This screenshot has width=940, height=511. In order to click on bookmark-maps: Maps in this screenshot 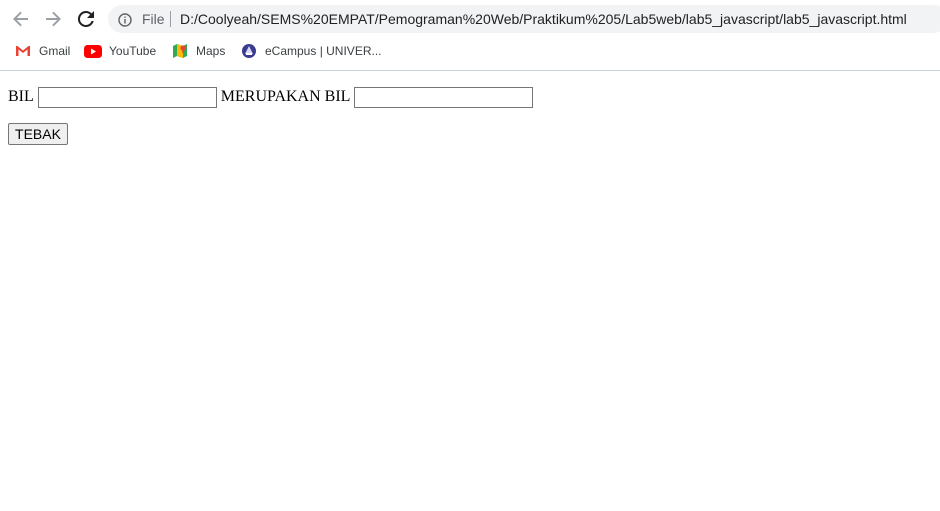, I will do `click(198, 51)`.